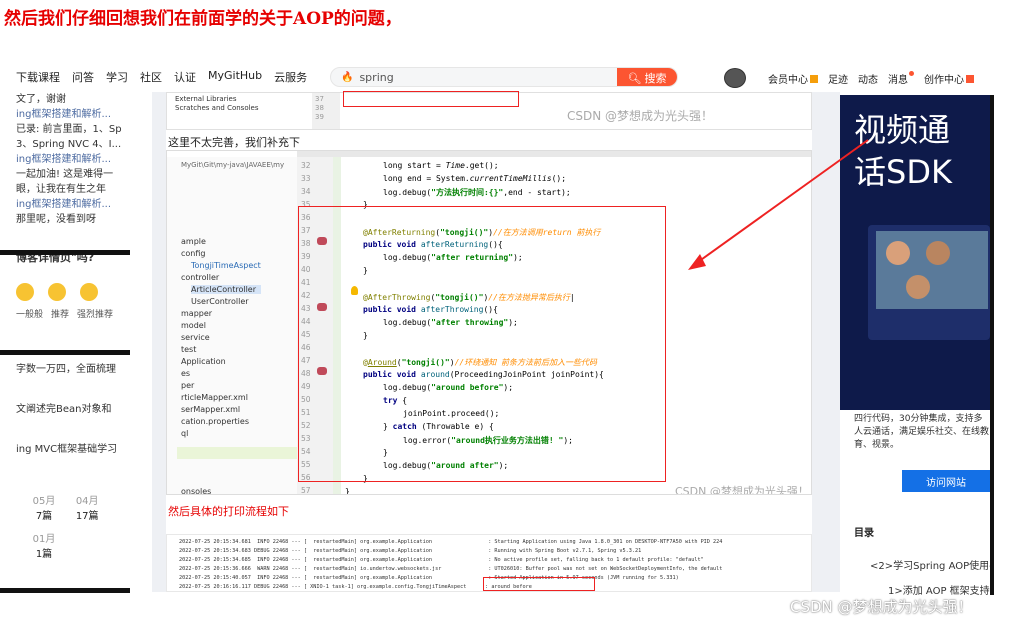 The width and height of the screenshot is (1028, 624). Describe the element at coordinates (73, 460) in the screenshot. I see `related-article: ing MVC框架基础学习` at that location.